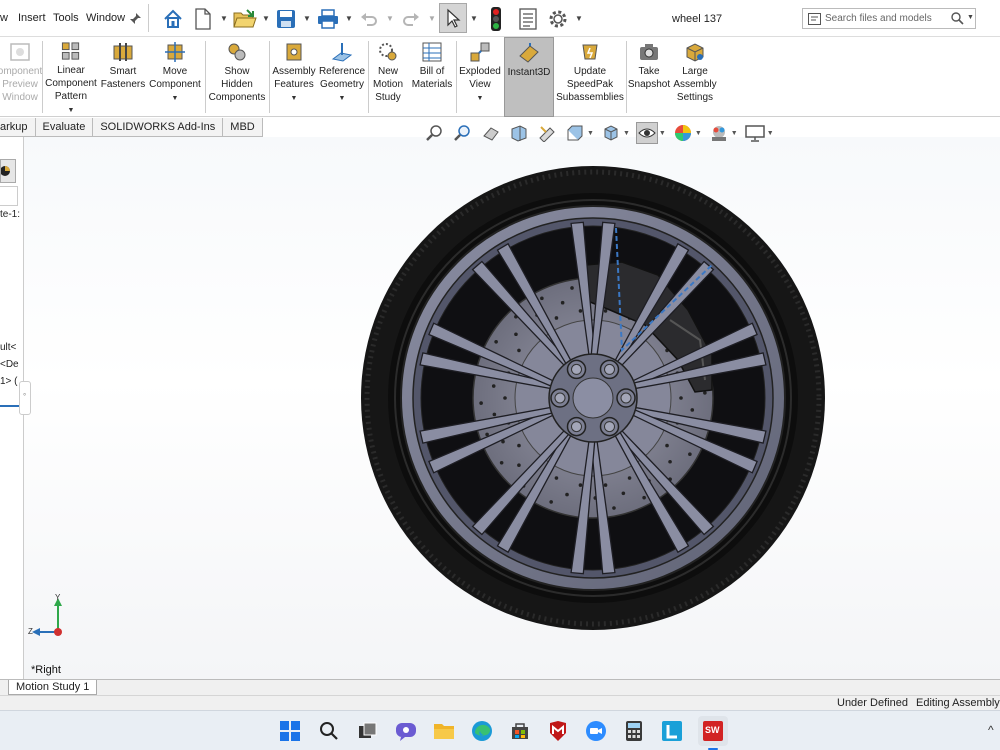 The image size is (1000, 750). I want to click on tab-evaluate: Evaluate, so click(64, 127).